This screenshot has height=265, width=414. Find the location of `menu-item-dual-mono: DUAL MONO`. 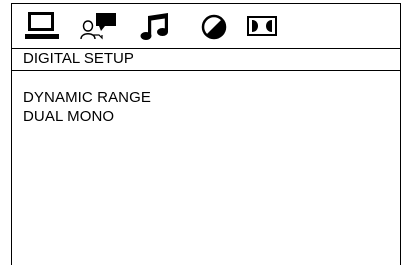

menu-item-dual-mono: DUAL MONO is located at coordinates (87, 116).